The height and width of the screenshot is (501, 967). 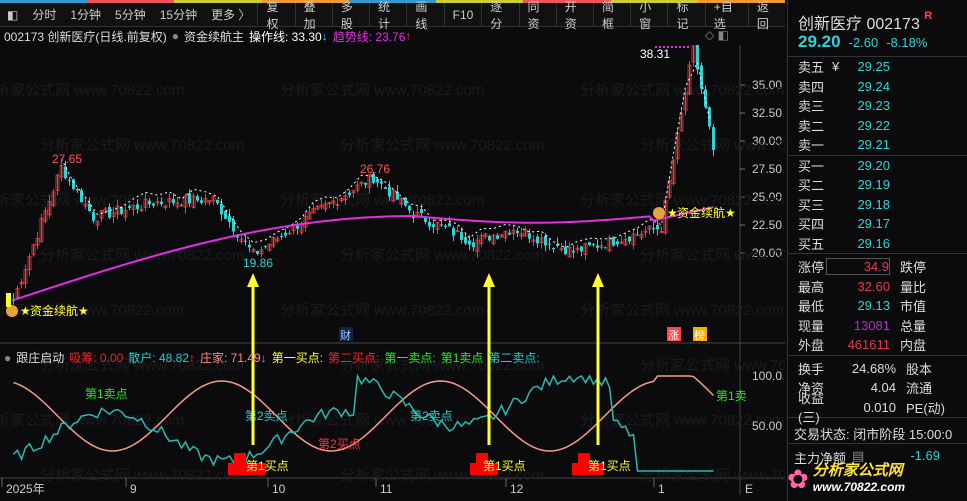 I want to click on row-label-right: 跌停, so click(x=913, y=268).